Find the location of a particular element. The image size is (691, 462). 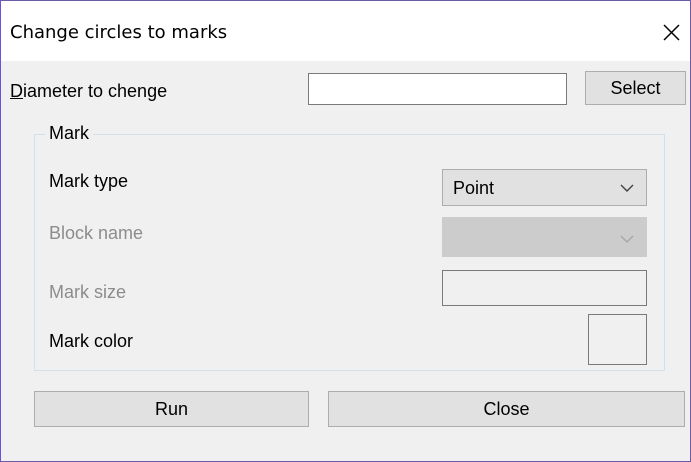

mark-size-input is located at coordinates (544, 288).